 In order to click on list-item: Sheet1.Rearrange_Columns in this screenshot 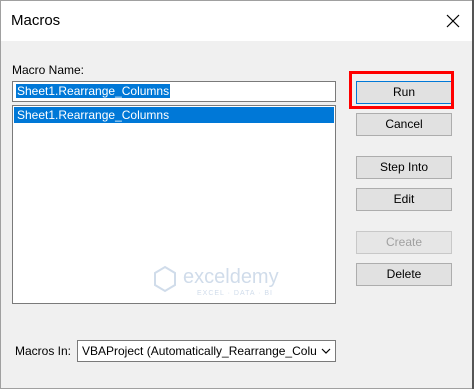, I will do `click(174, 115)`.